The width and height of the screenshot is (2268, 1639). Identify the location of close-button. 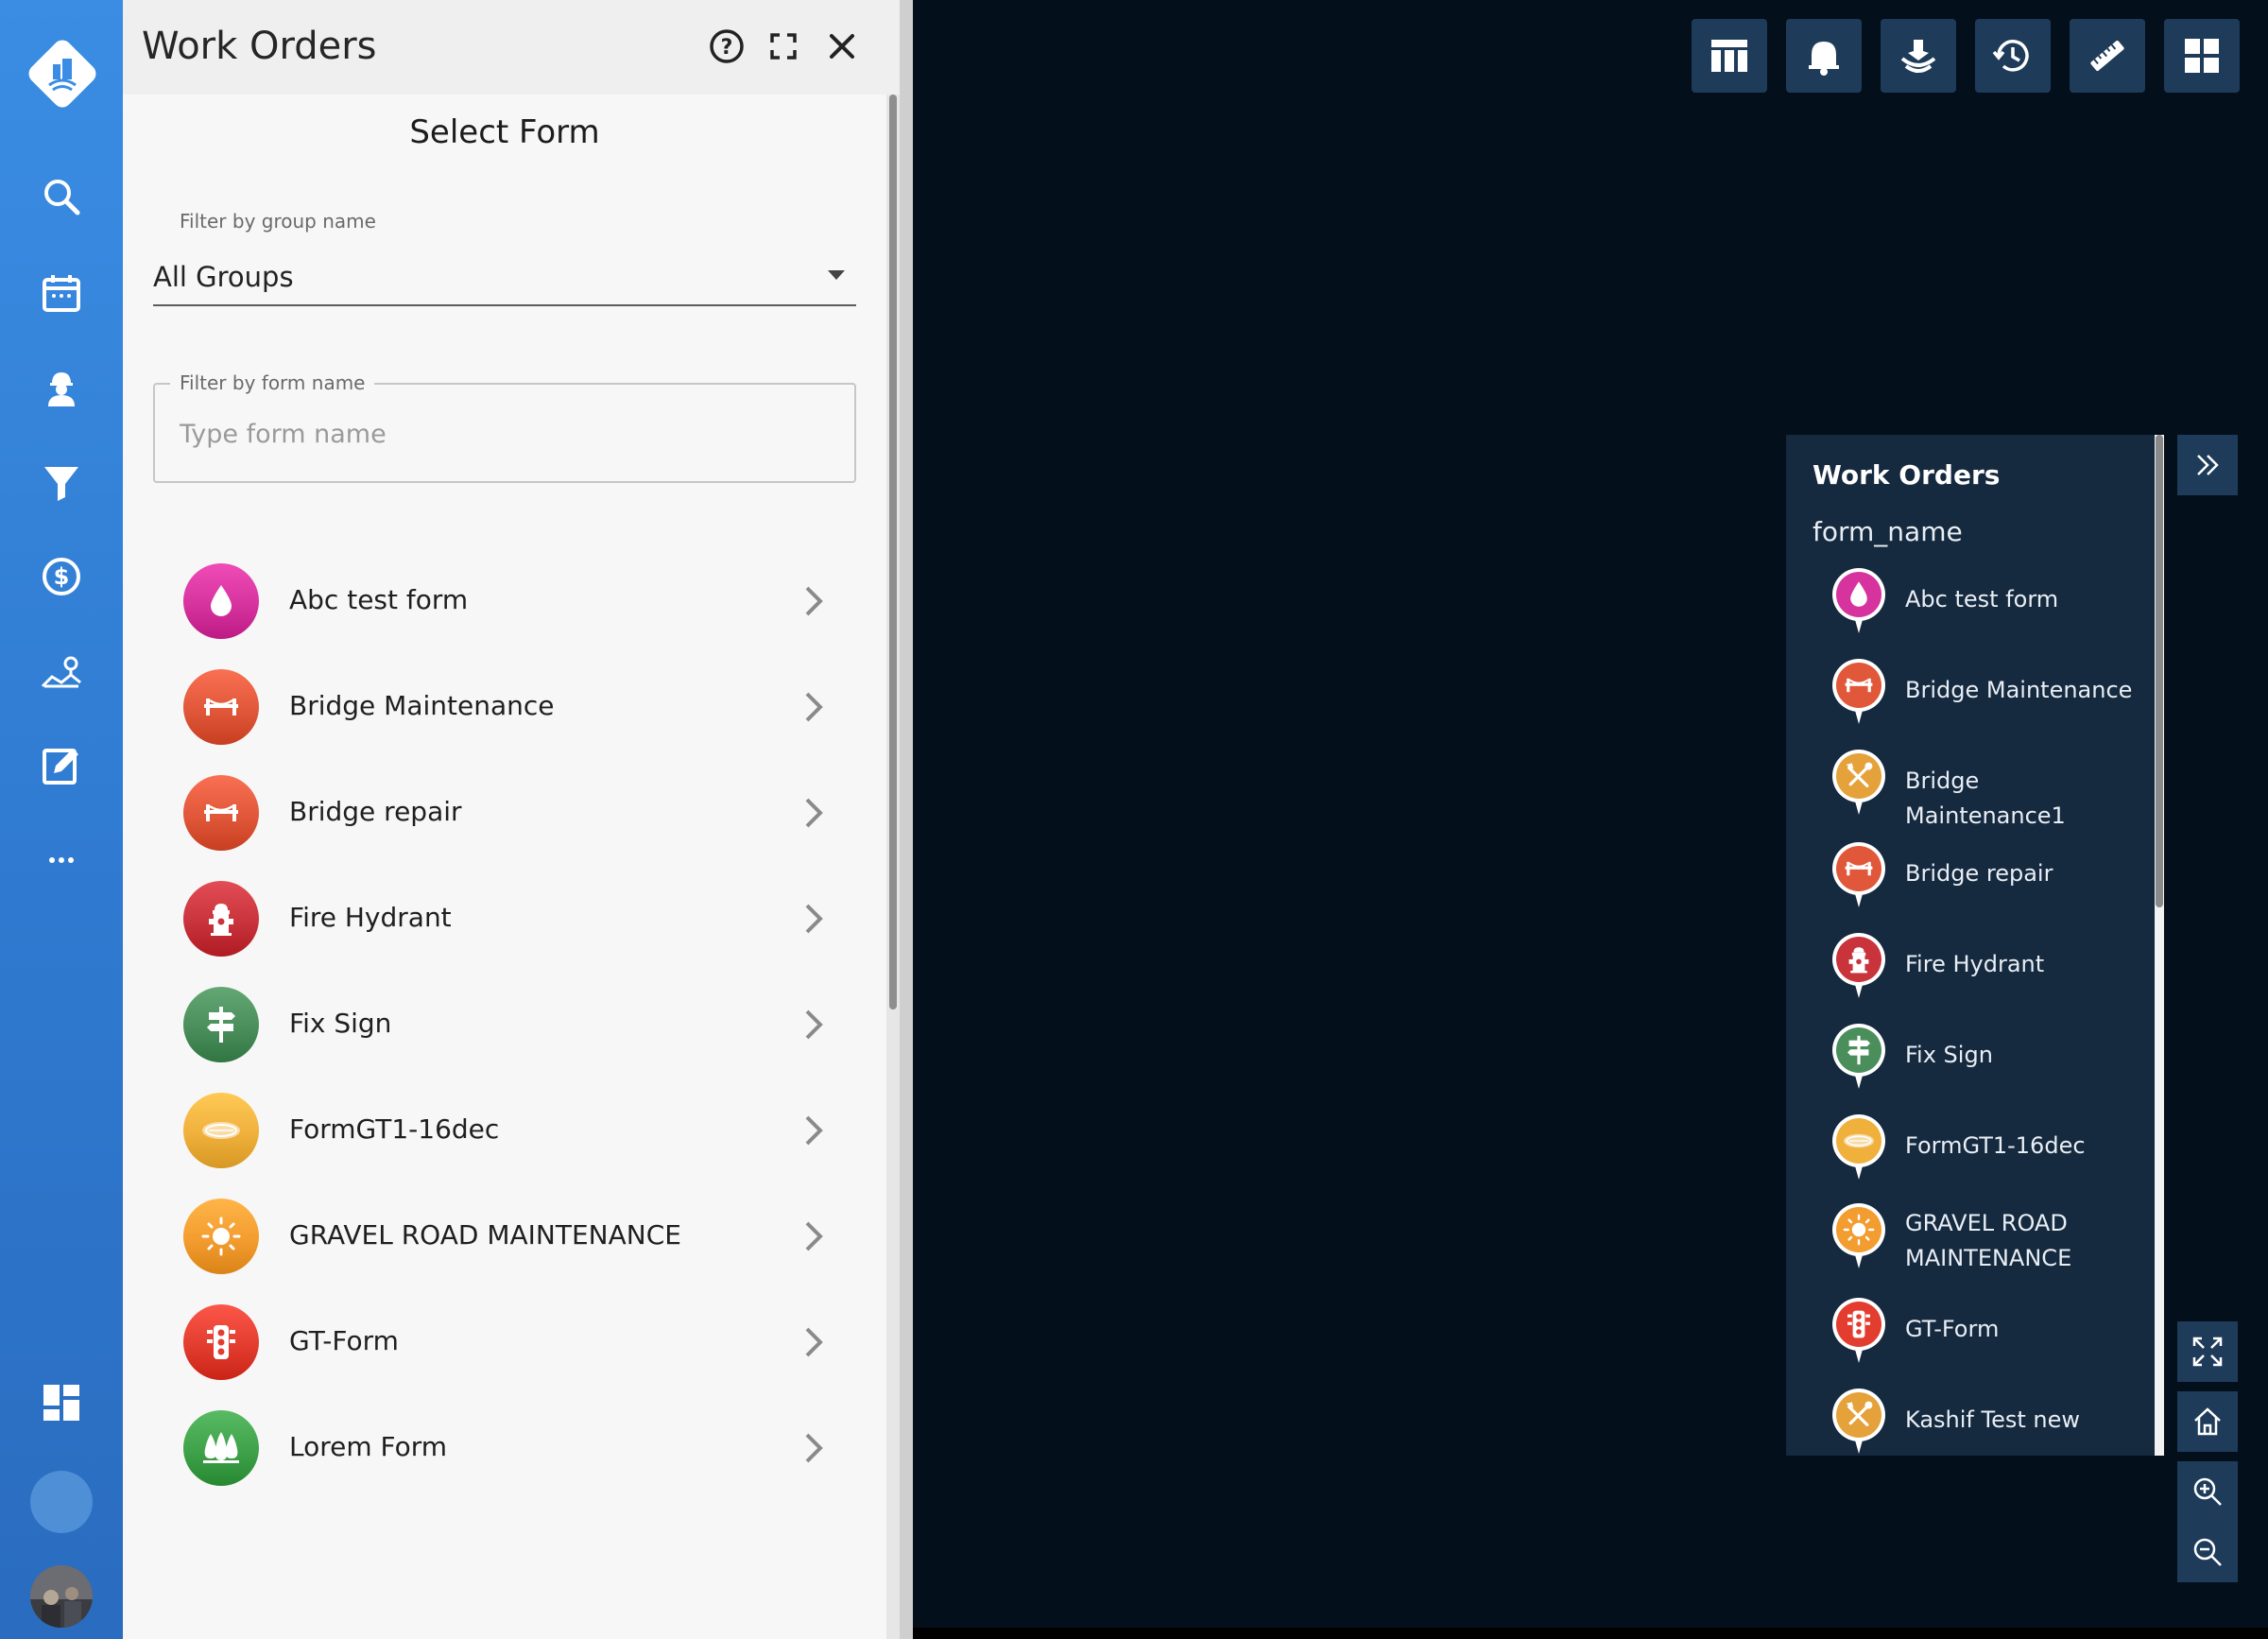
(842, 47).